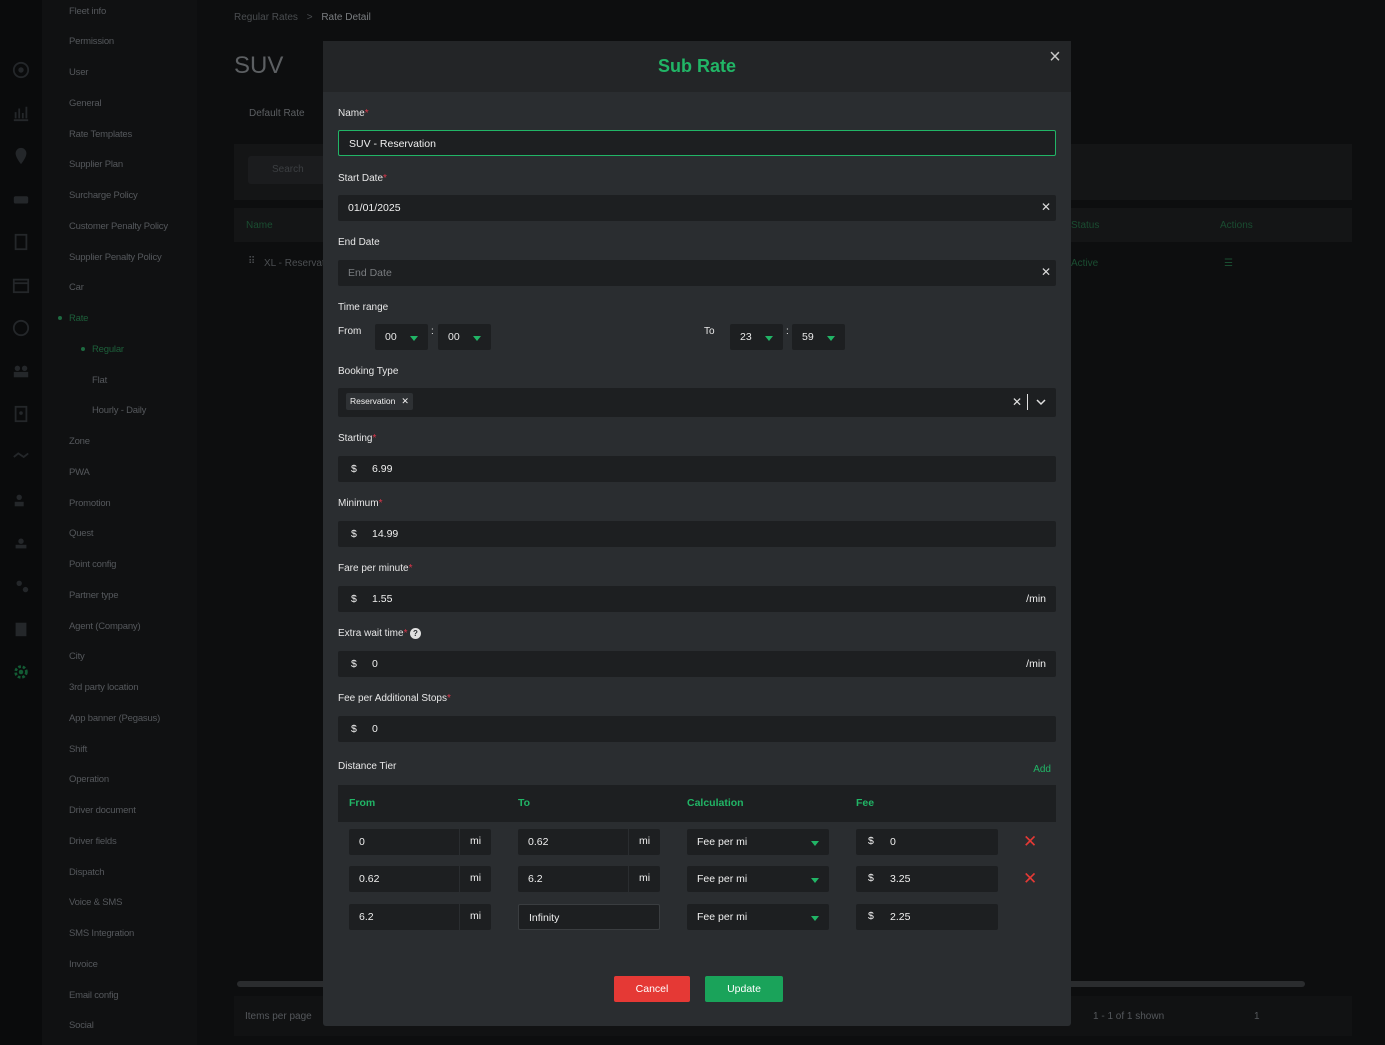 This screenshot has height=1045, width=1385. Describe the element at coordinates (697, 803) in the screenshot. I see `distance-tier-header: From To Calculation Fee` at that location.